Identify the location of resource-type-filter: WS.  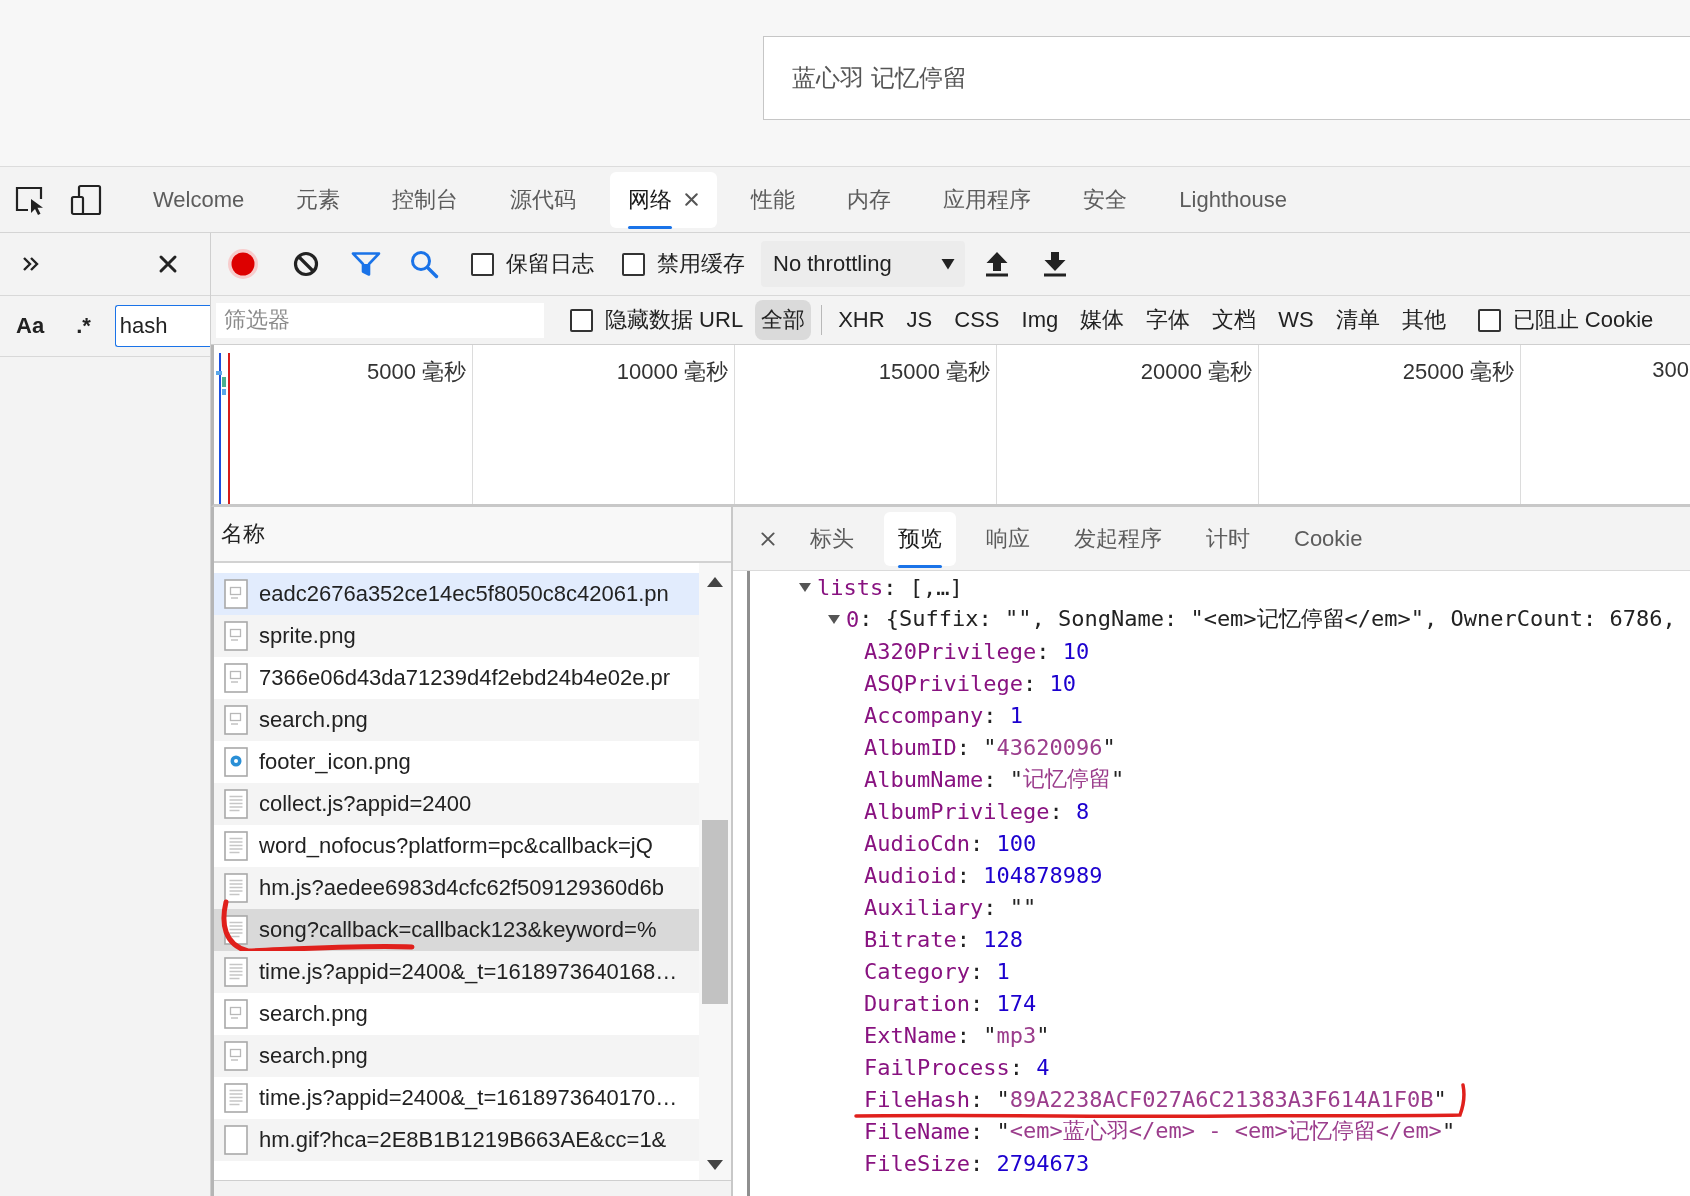
(1296, 320).